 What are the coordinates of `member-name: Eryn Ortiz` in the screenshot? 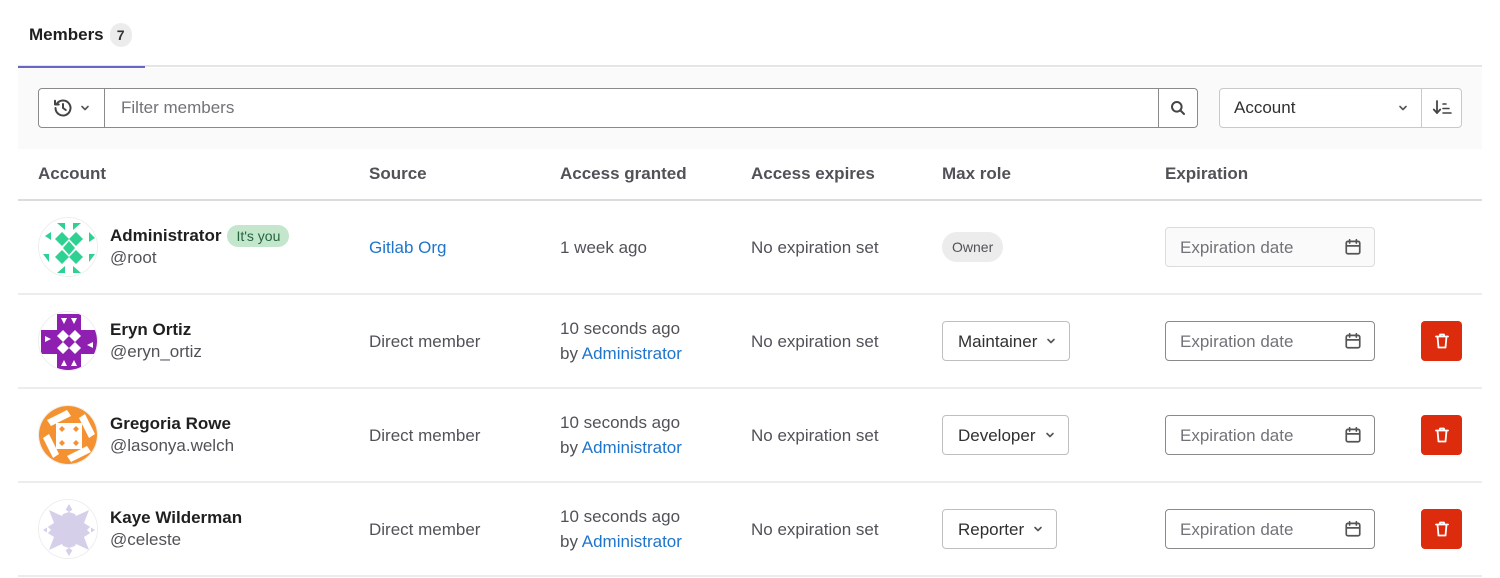 It's located at (150, 330).